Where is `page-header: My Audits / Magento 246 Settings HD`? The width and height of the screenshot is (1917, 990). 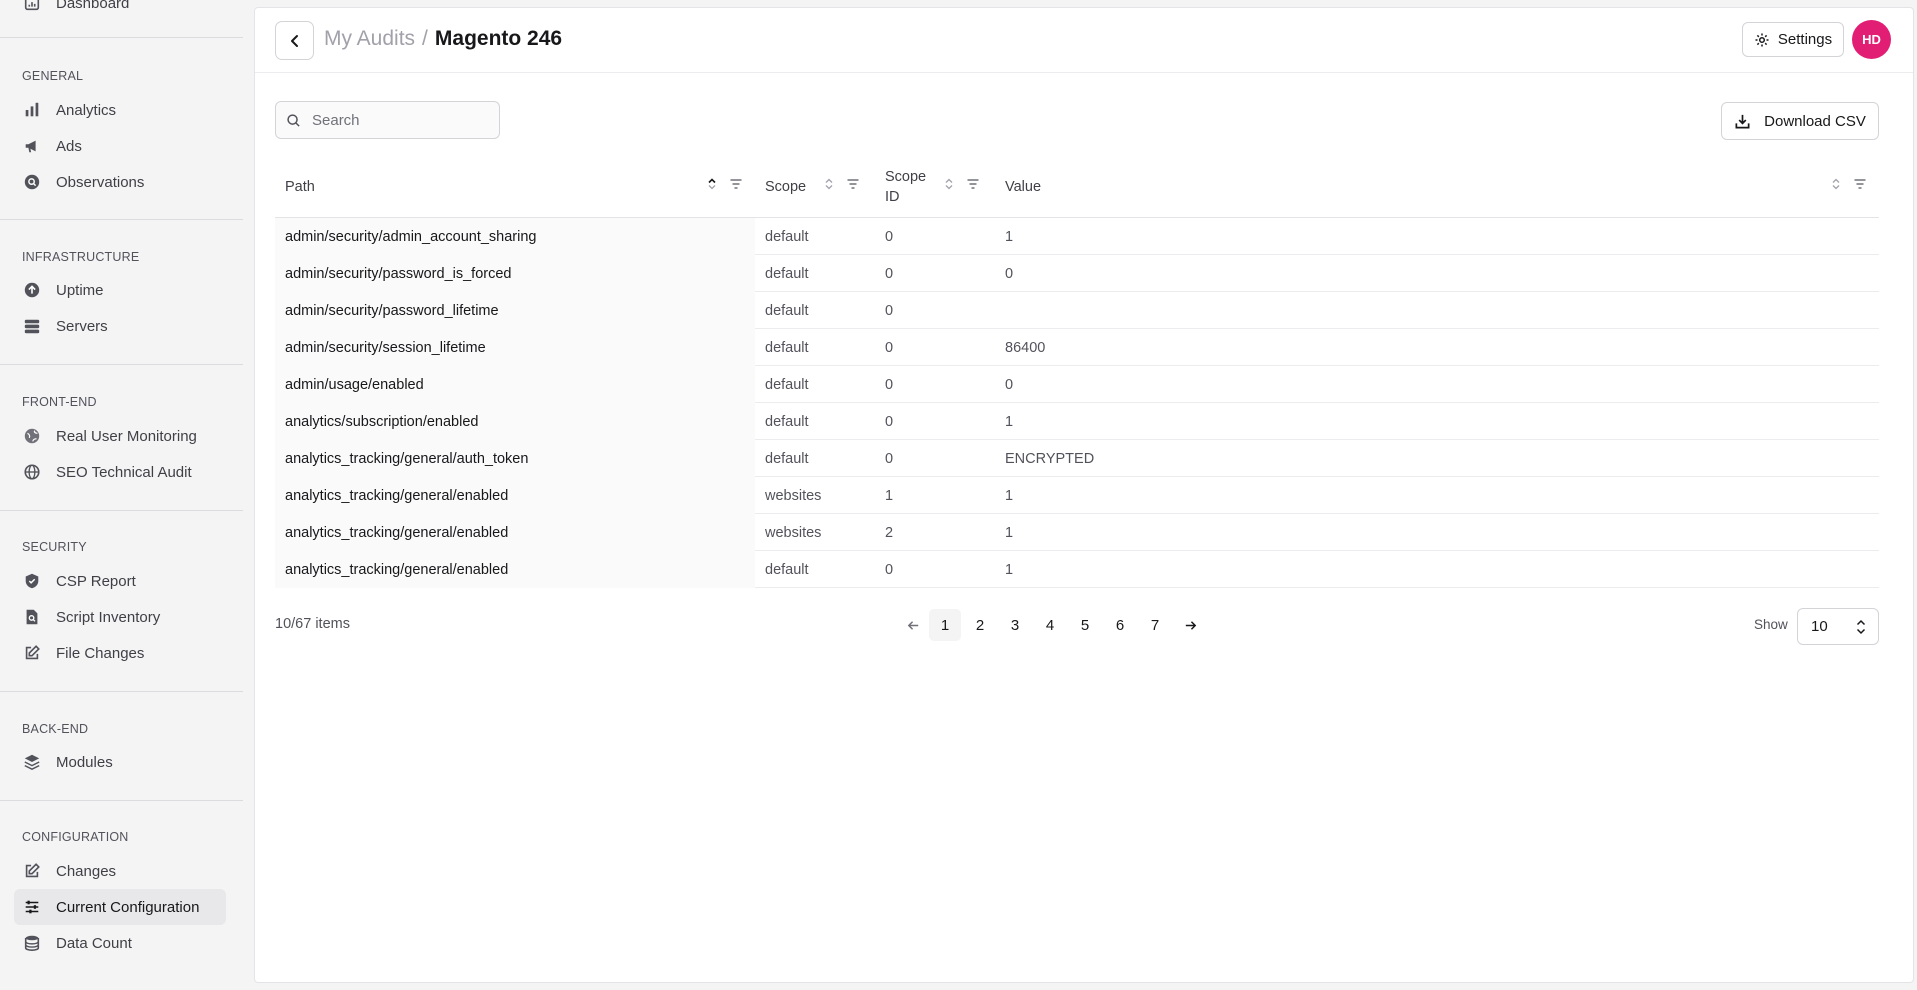 page-header: My Audits / Magento 246 Settings HD is located at coordinates (1084, 40).